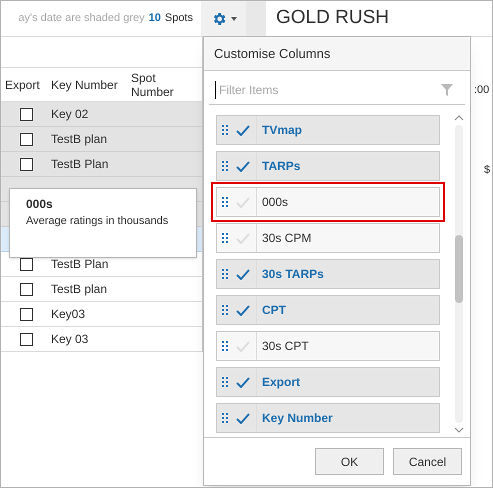  What do you see at coordinates (40, 204) in the screenshot?
I see `tooltip-title: 000s` at bounding box center [40, 204].